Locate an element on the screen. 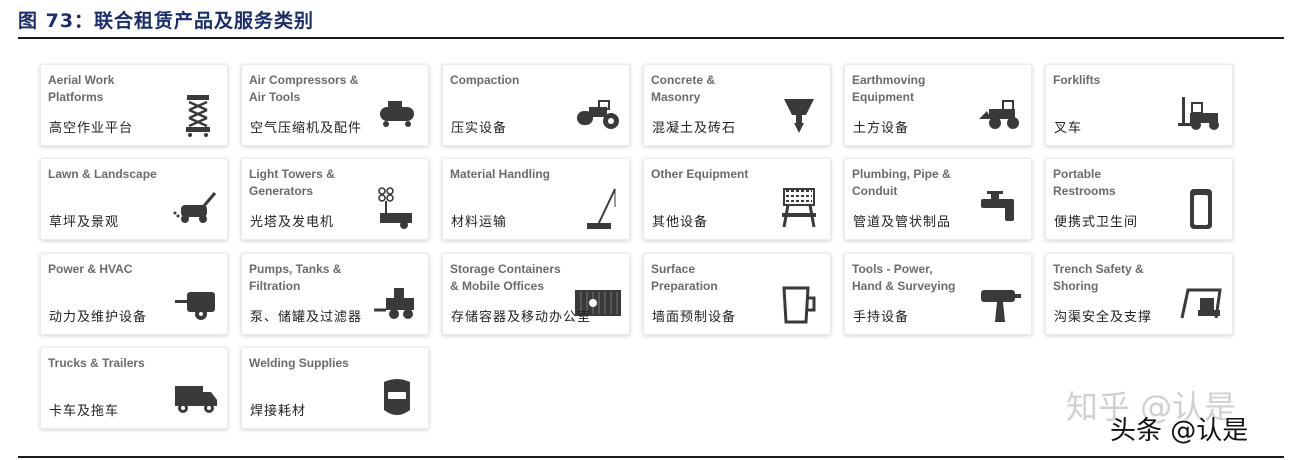  category-name-cn: 卡车及拖车 is located at coordinates (84, 411).